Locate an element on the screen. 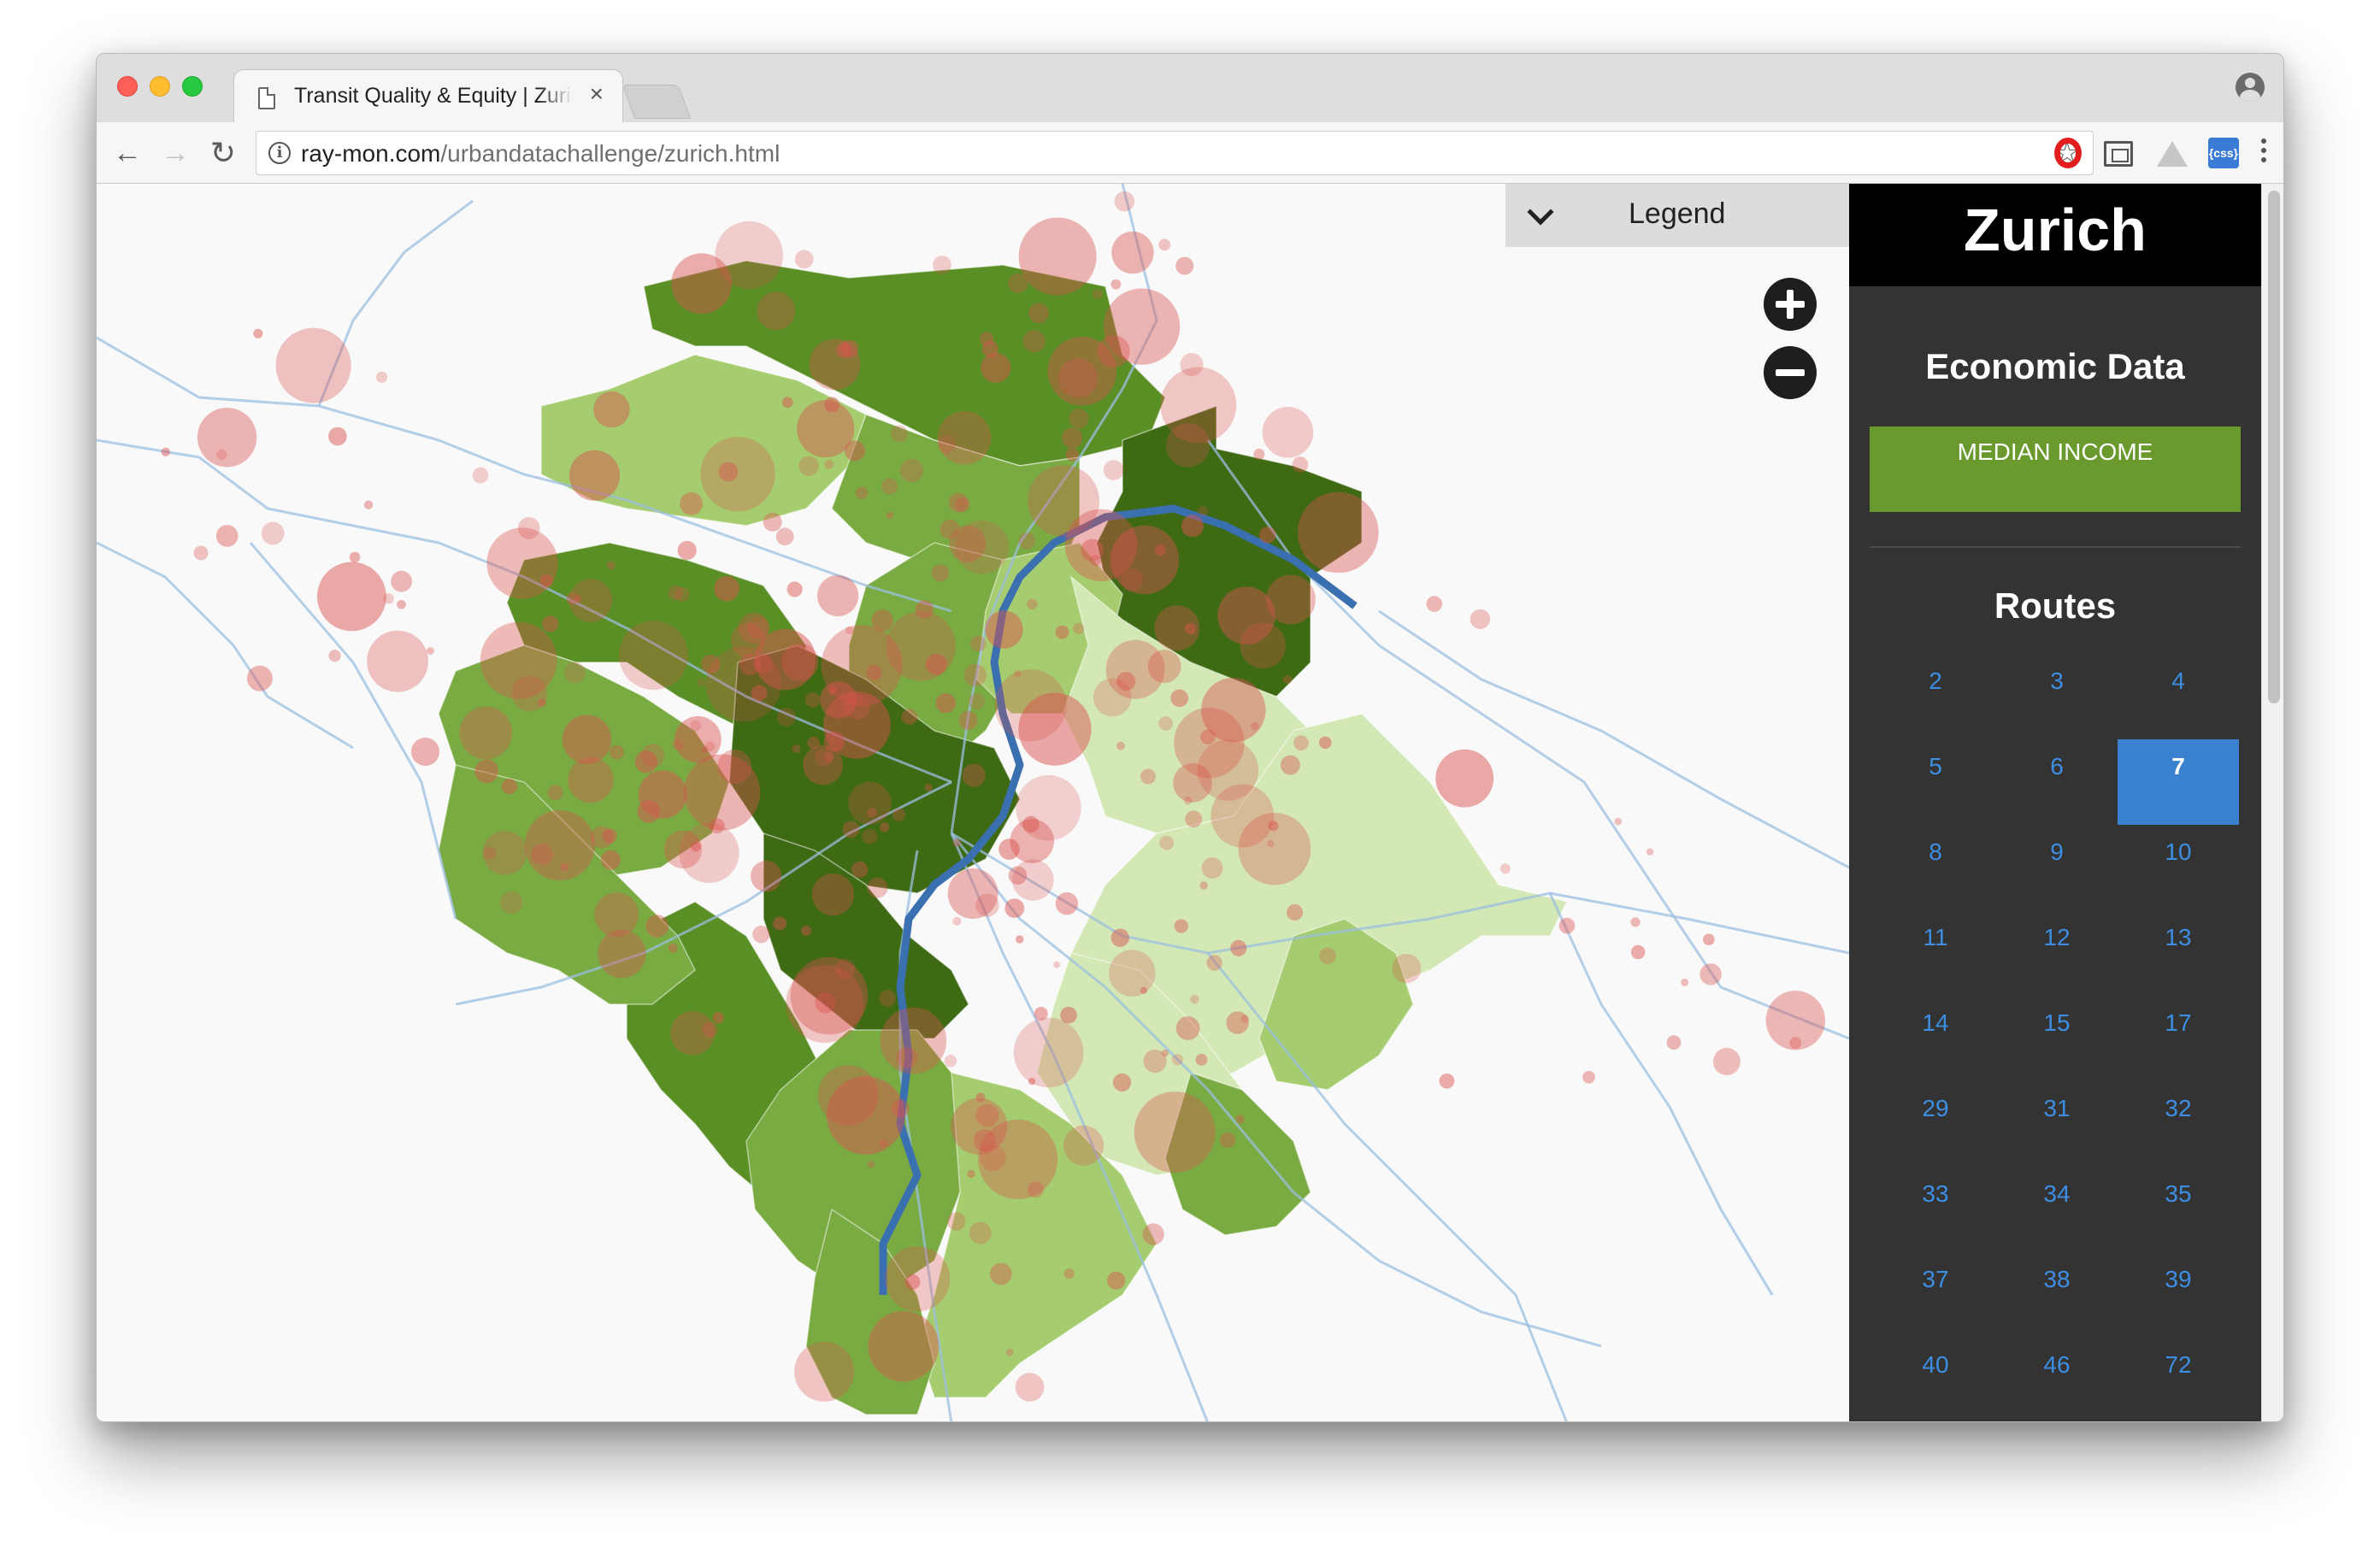  route-72: 72 is located at coordinates (2178, 1379).